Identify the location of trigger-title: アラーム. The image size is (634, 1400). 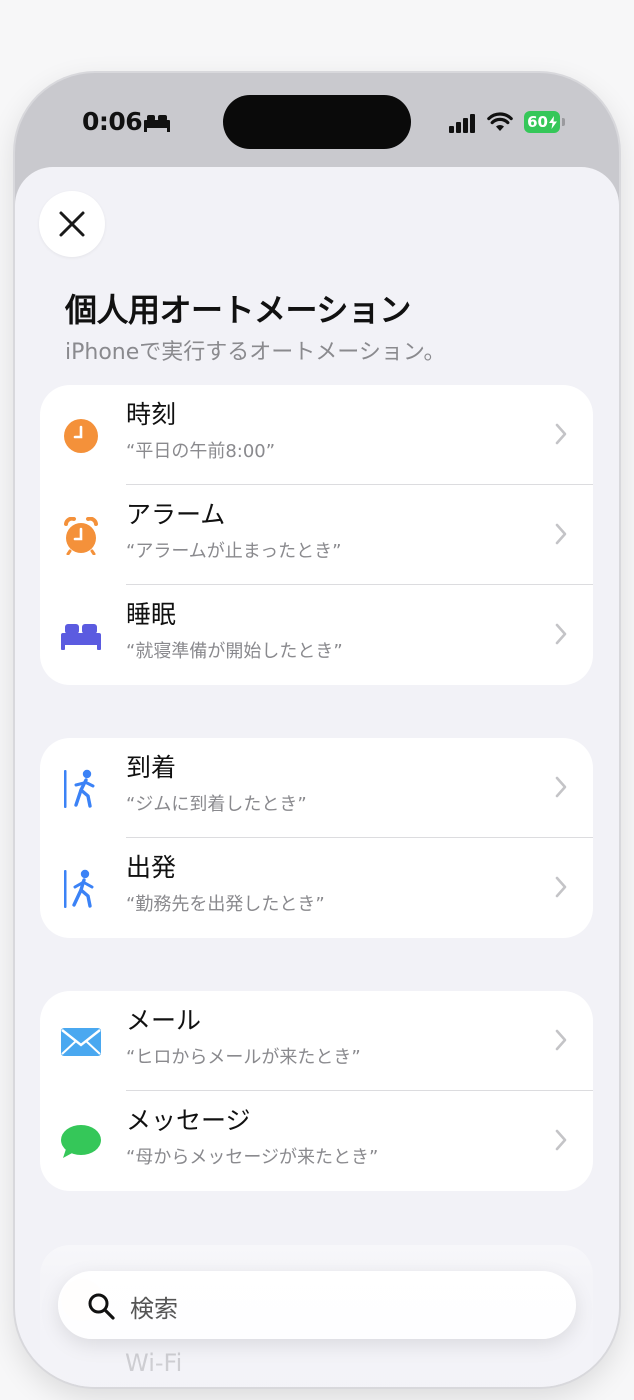
(176, 514).